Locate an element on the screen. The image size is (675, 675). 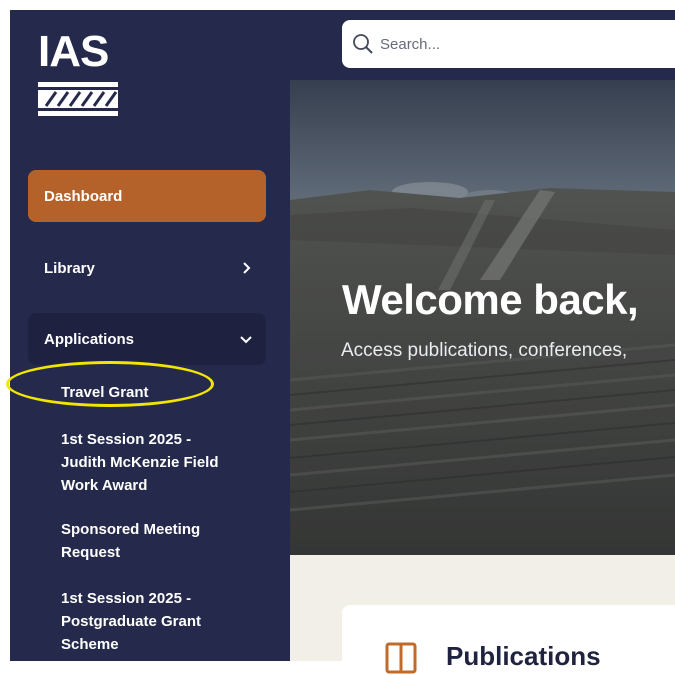
sidebar-item-label: Library is located at coordinates (69, 268).